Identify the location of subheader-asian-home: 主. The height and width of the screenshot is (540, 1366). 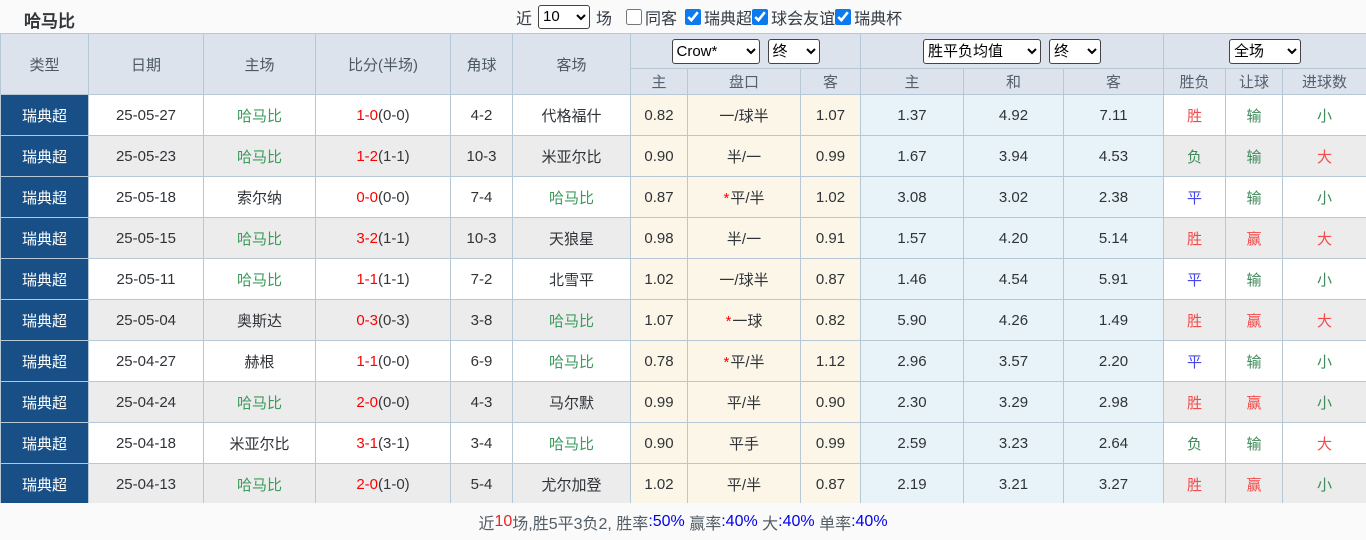
(659, 81).